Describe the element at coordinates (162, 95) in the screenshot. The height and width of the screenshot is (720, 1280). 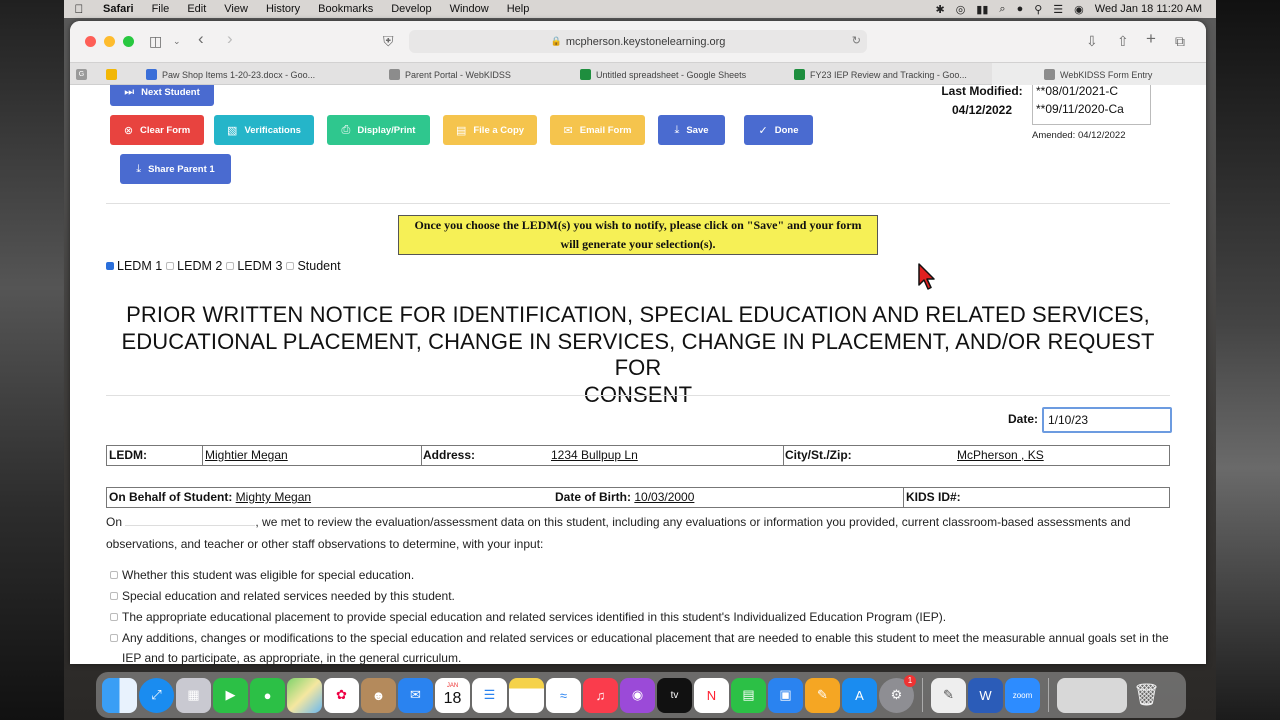
I see `next-student-button: ⏭ Next Student` at that location.